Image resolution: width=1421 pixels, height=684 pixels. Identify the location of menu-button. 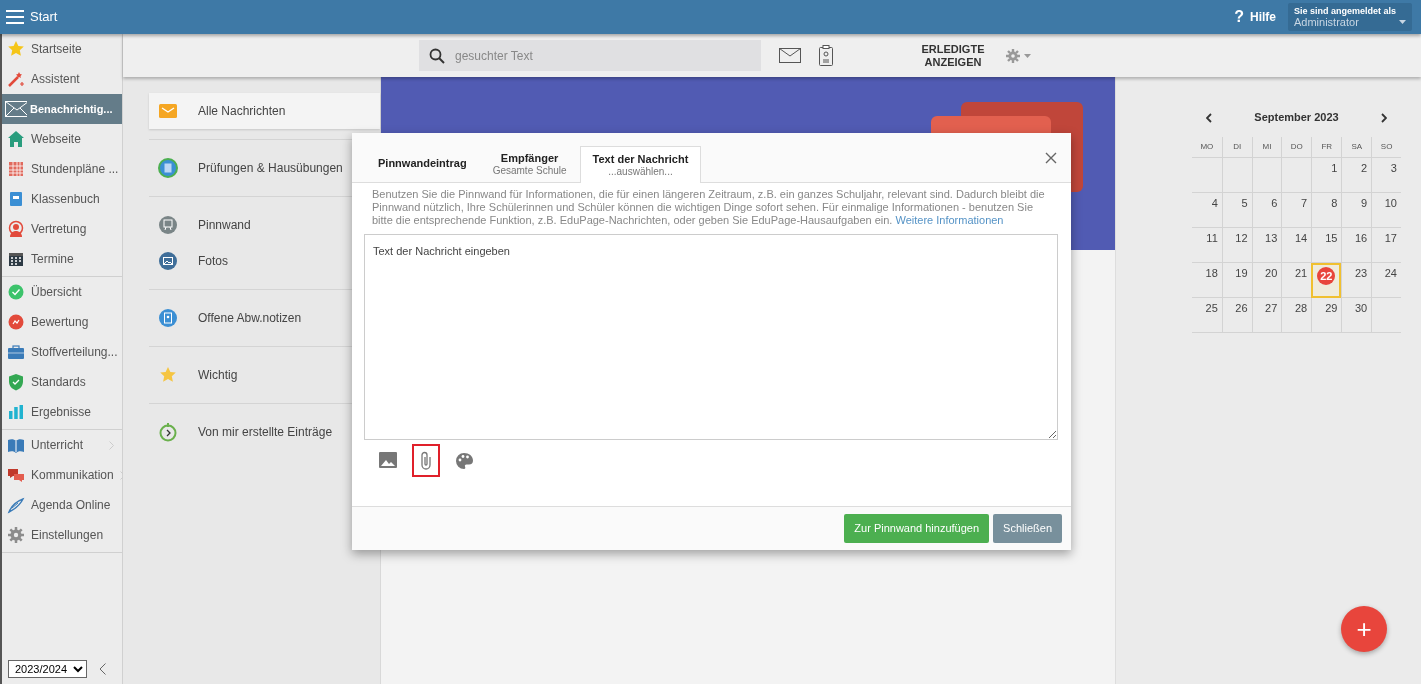
(15, 17).